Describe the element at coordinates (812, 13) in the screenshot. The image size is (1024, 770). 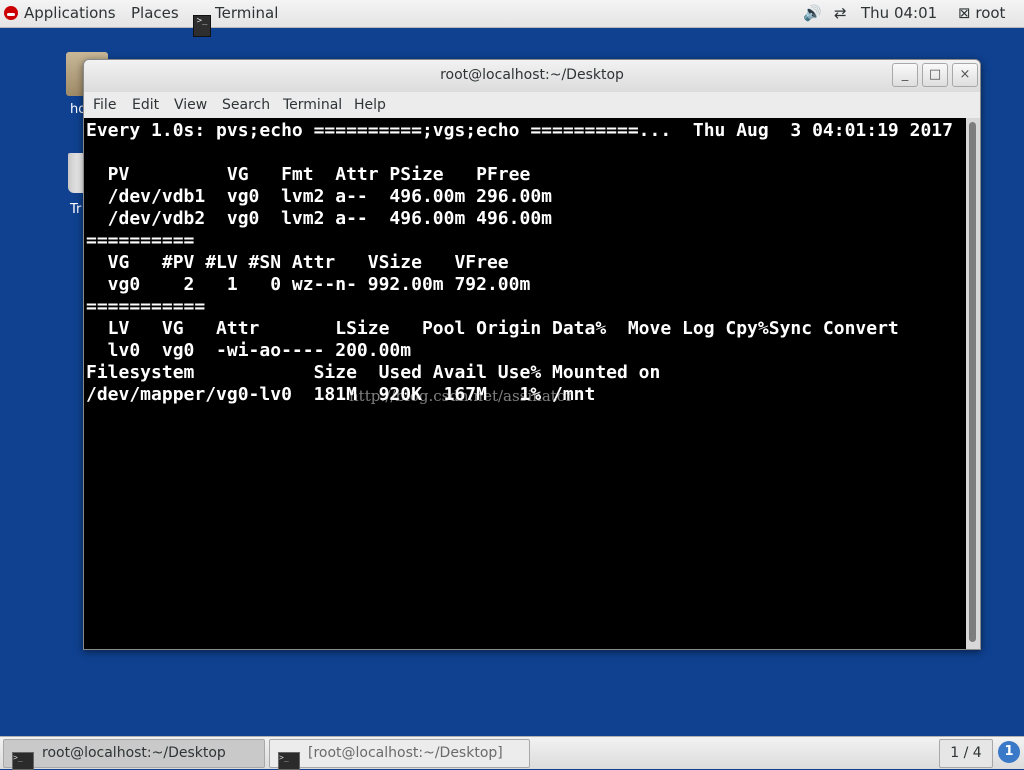
I see `volume-icon: 🔊` at that location.